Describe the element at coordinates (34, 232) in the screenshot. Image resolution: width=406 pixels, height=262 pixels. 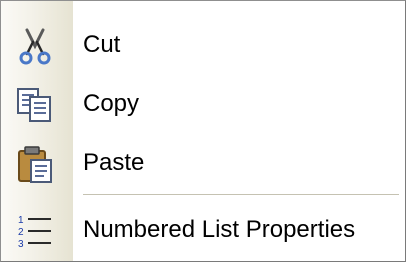
I see `numbered-list-icon: 1 2 3` at that location.